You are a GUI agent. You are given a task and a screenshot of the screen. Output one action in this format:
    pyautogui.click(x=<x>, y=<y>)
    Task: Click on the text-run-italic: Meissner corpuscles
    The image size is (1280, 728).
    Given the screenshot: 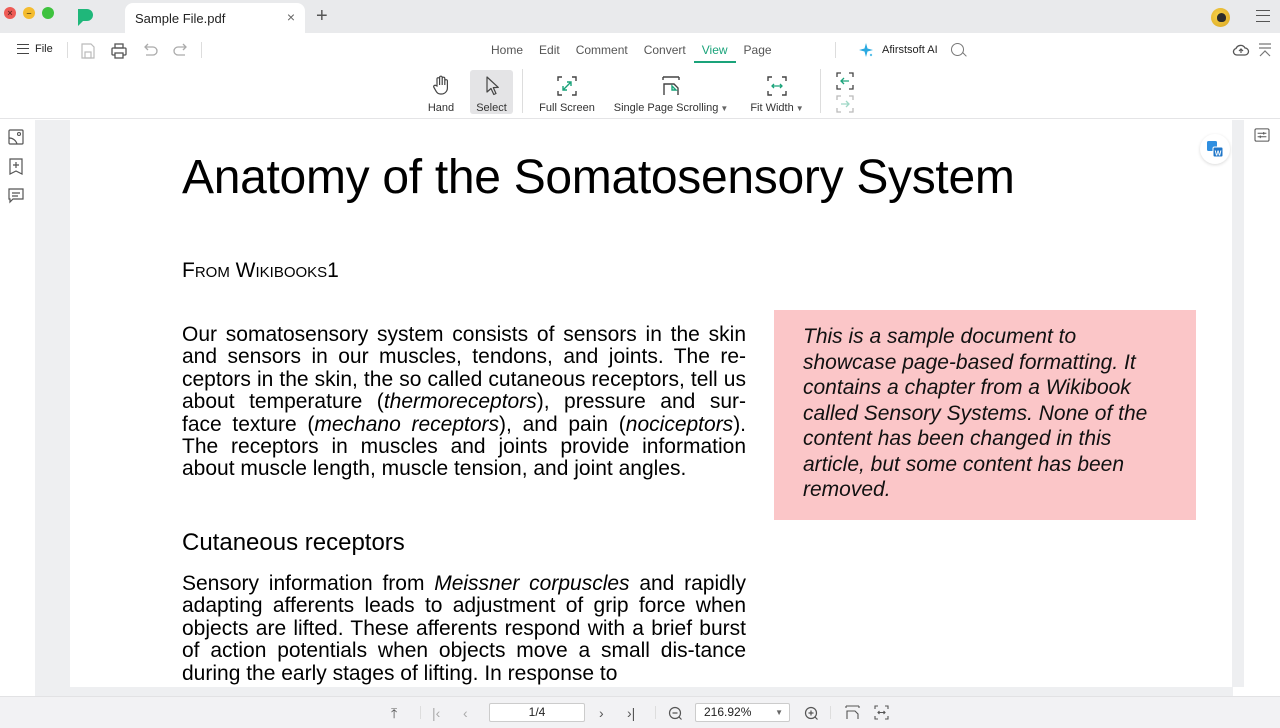 What is the action you would take?
    pyautogui.click(x=532, y=583)
    